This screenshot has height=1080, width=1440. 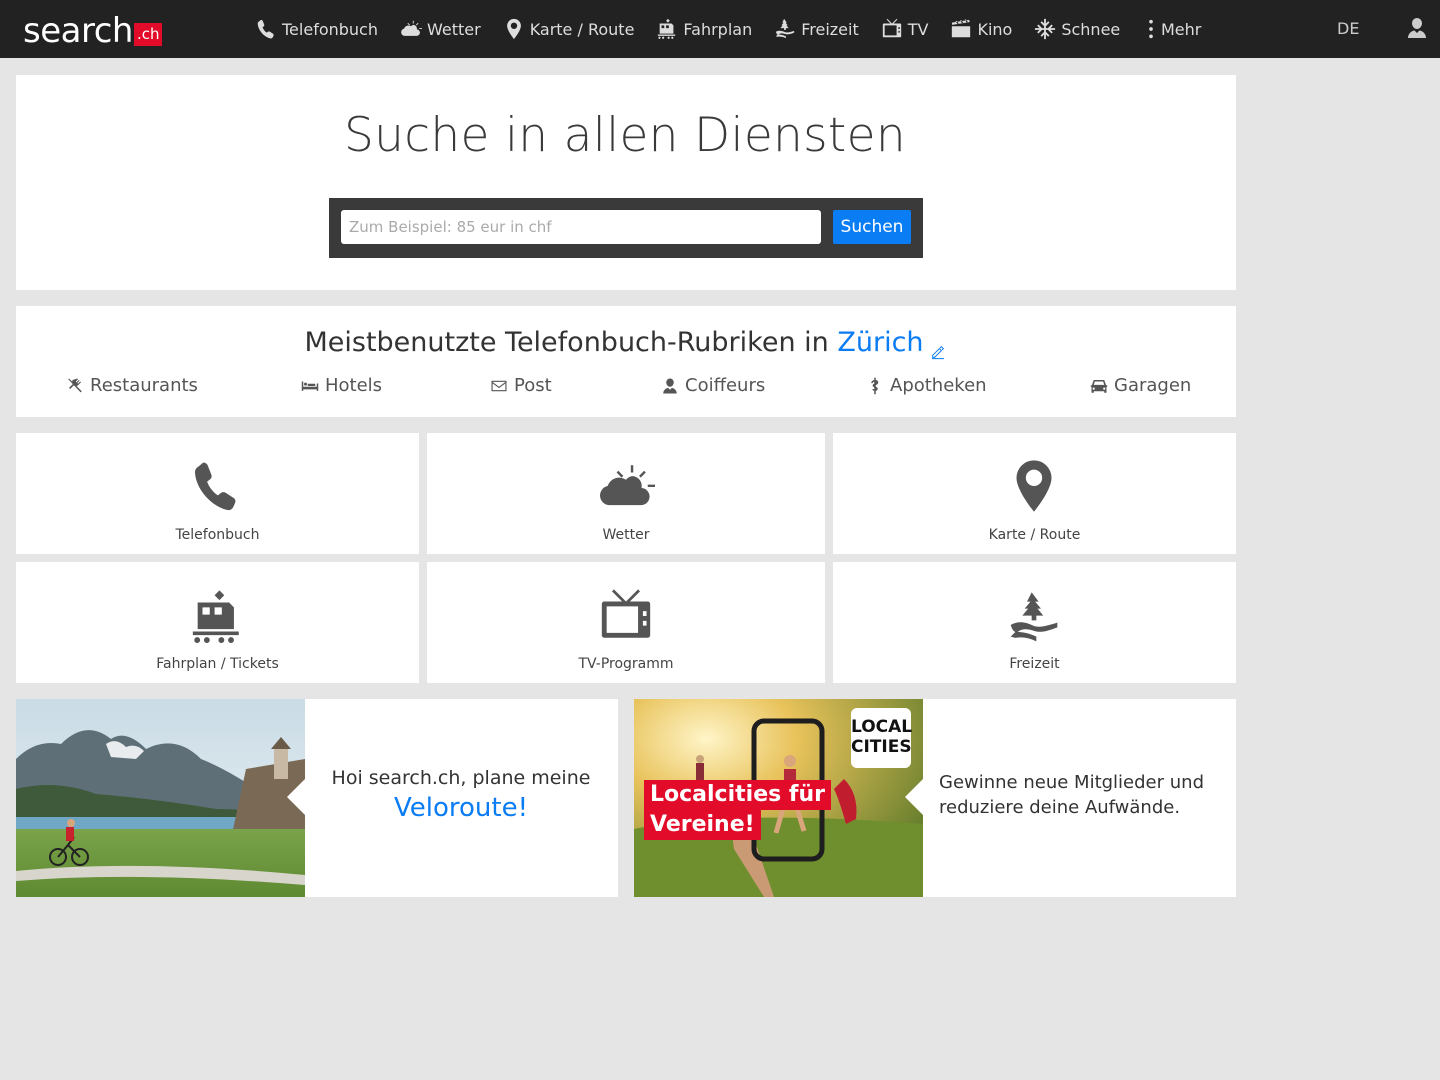 I want to click on tile-wetter: Wetter, so click(x=626, y=493).